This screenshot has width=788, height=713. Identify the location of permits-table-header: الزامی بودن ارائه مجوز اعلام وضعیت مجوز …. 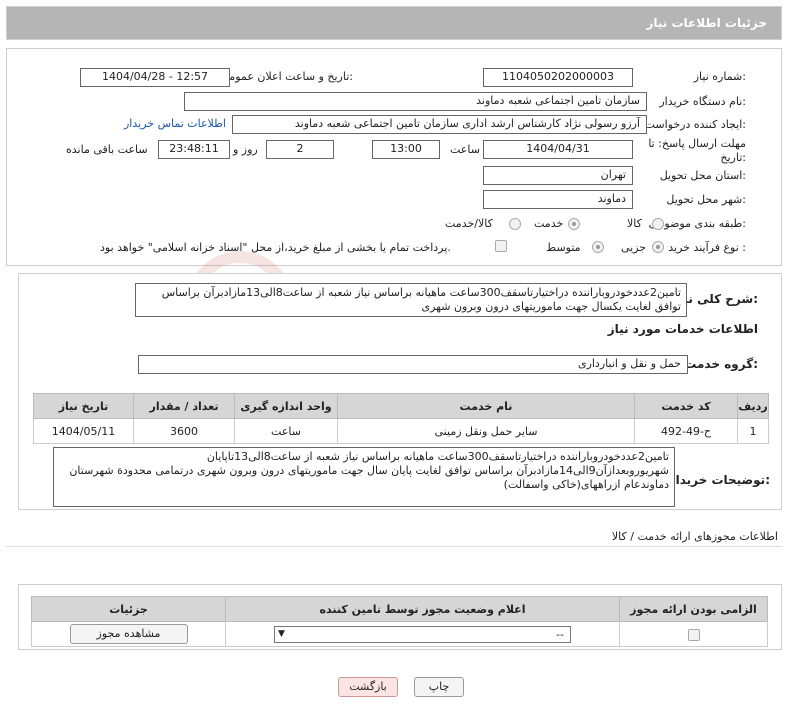
(399, 609).